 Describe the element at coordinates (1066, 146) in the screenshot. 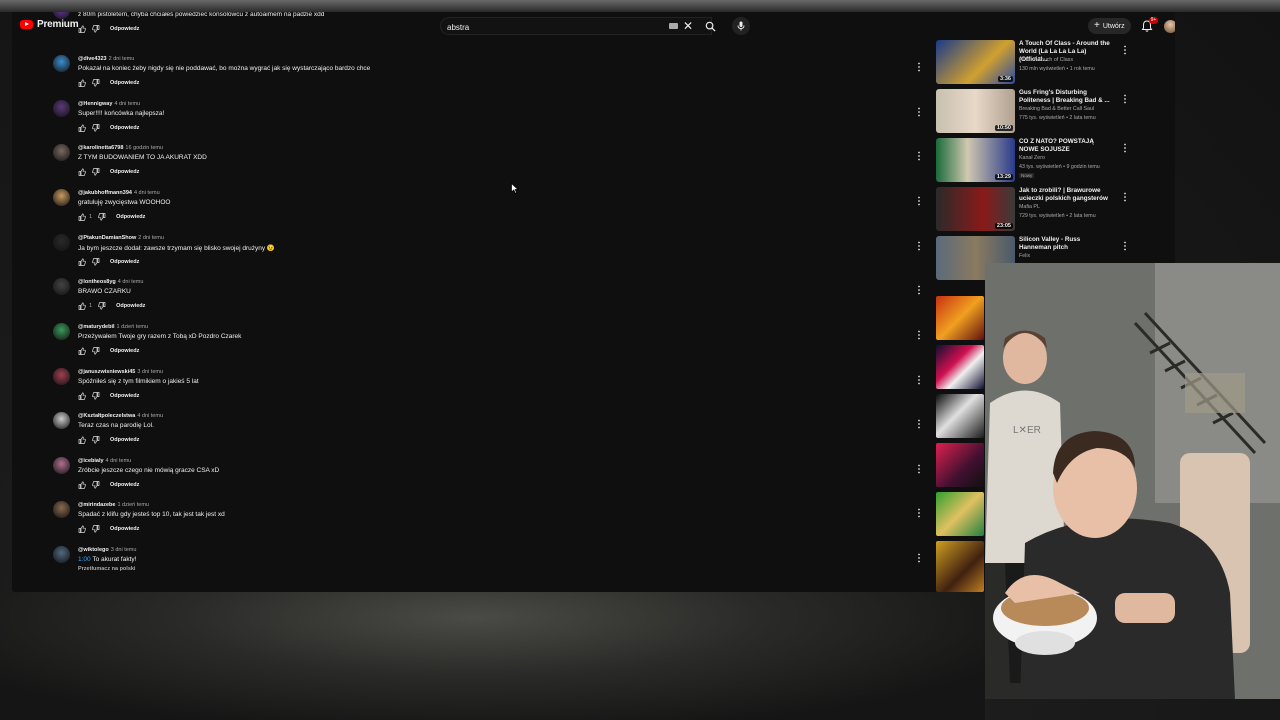

I see `video-title: CO Z NATO? POWSTAJĄ NOWE SOJUSZE` at that location.